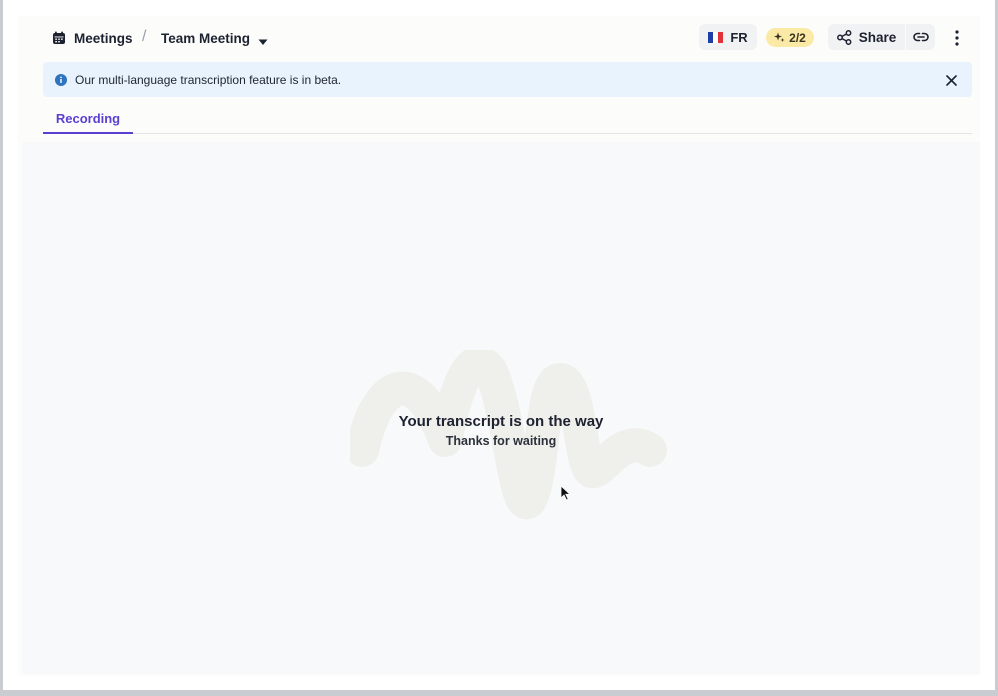  Describe the element at coordinates (779, 37) in the screenshot. I see `sparkle-icon` at that location.